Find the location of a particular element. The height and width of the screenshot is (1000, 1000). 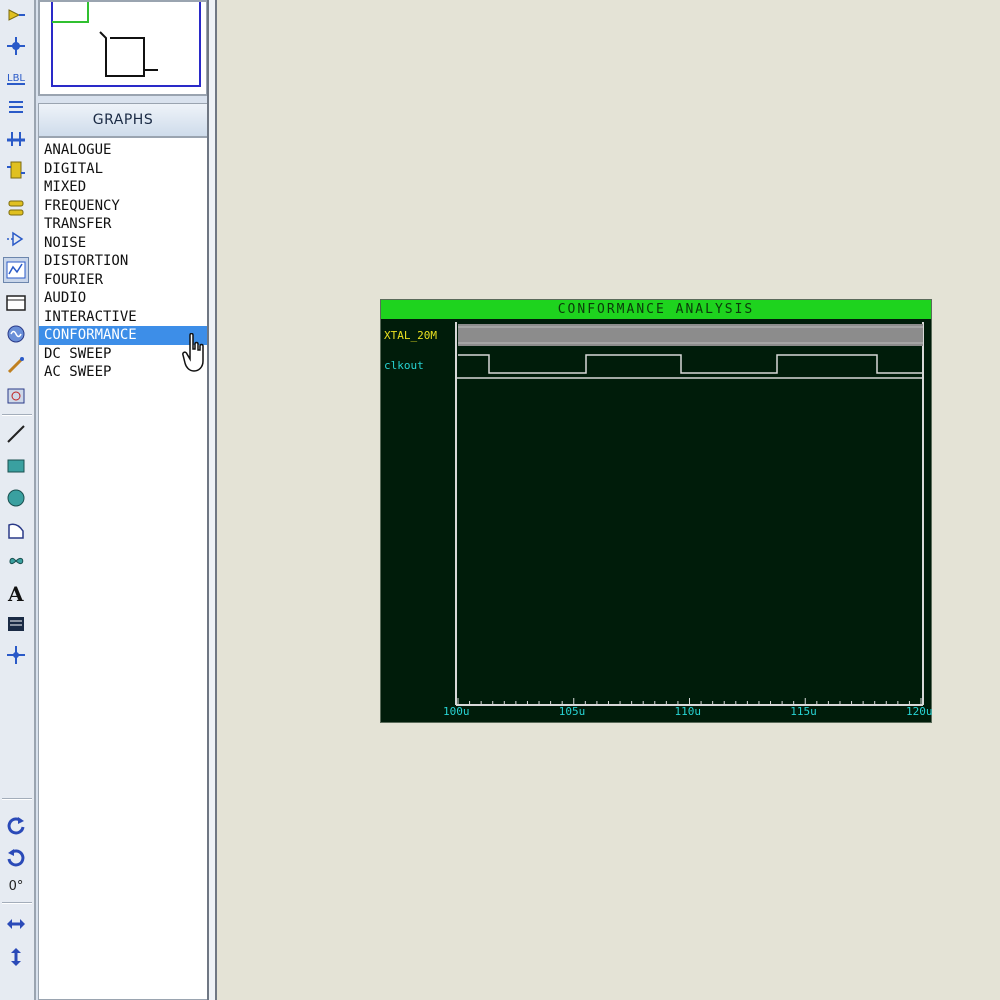

generator-icon is located at coordinates (16, 334).